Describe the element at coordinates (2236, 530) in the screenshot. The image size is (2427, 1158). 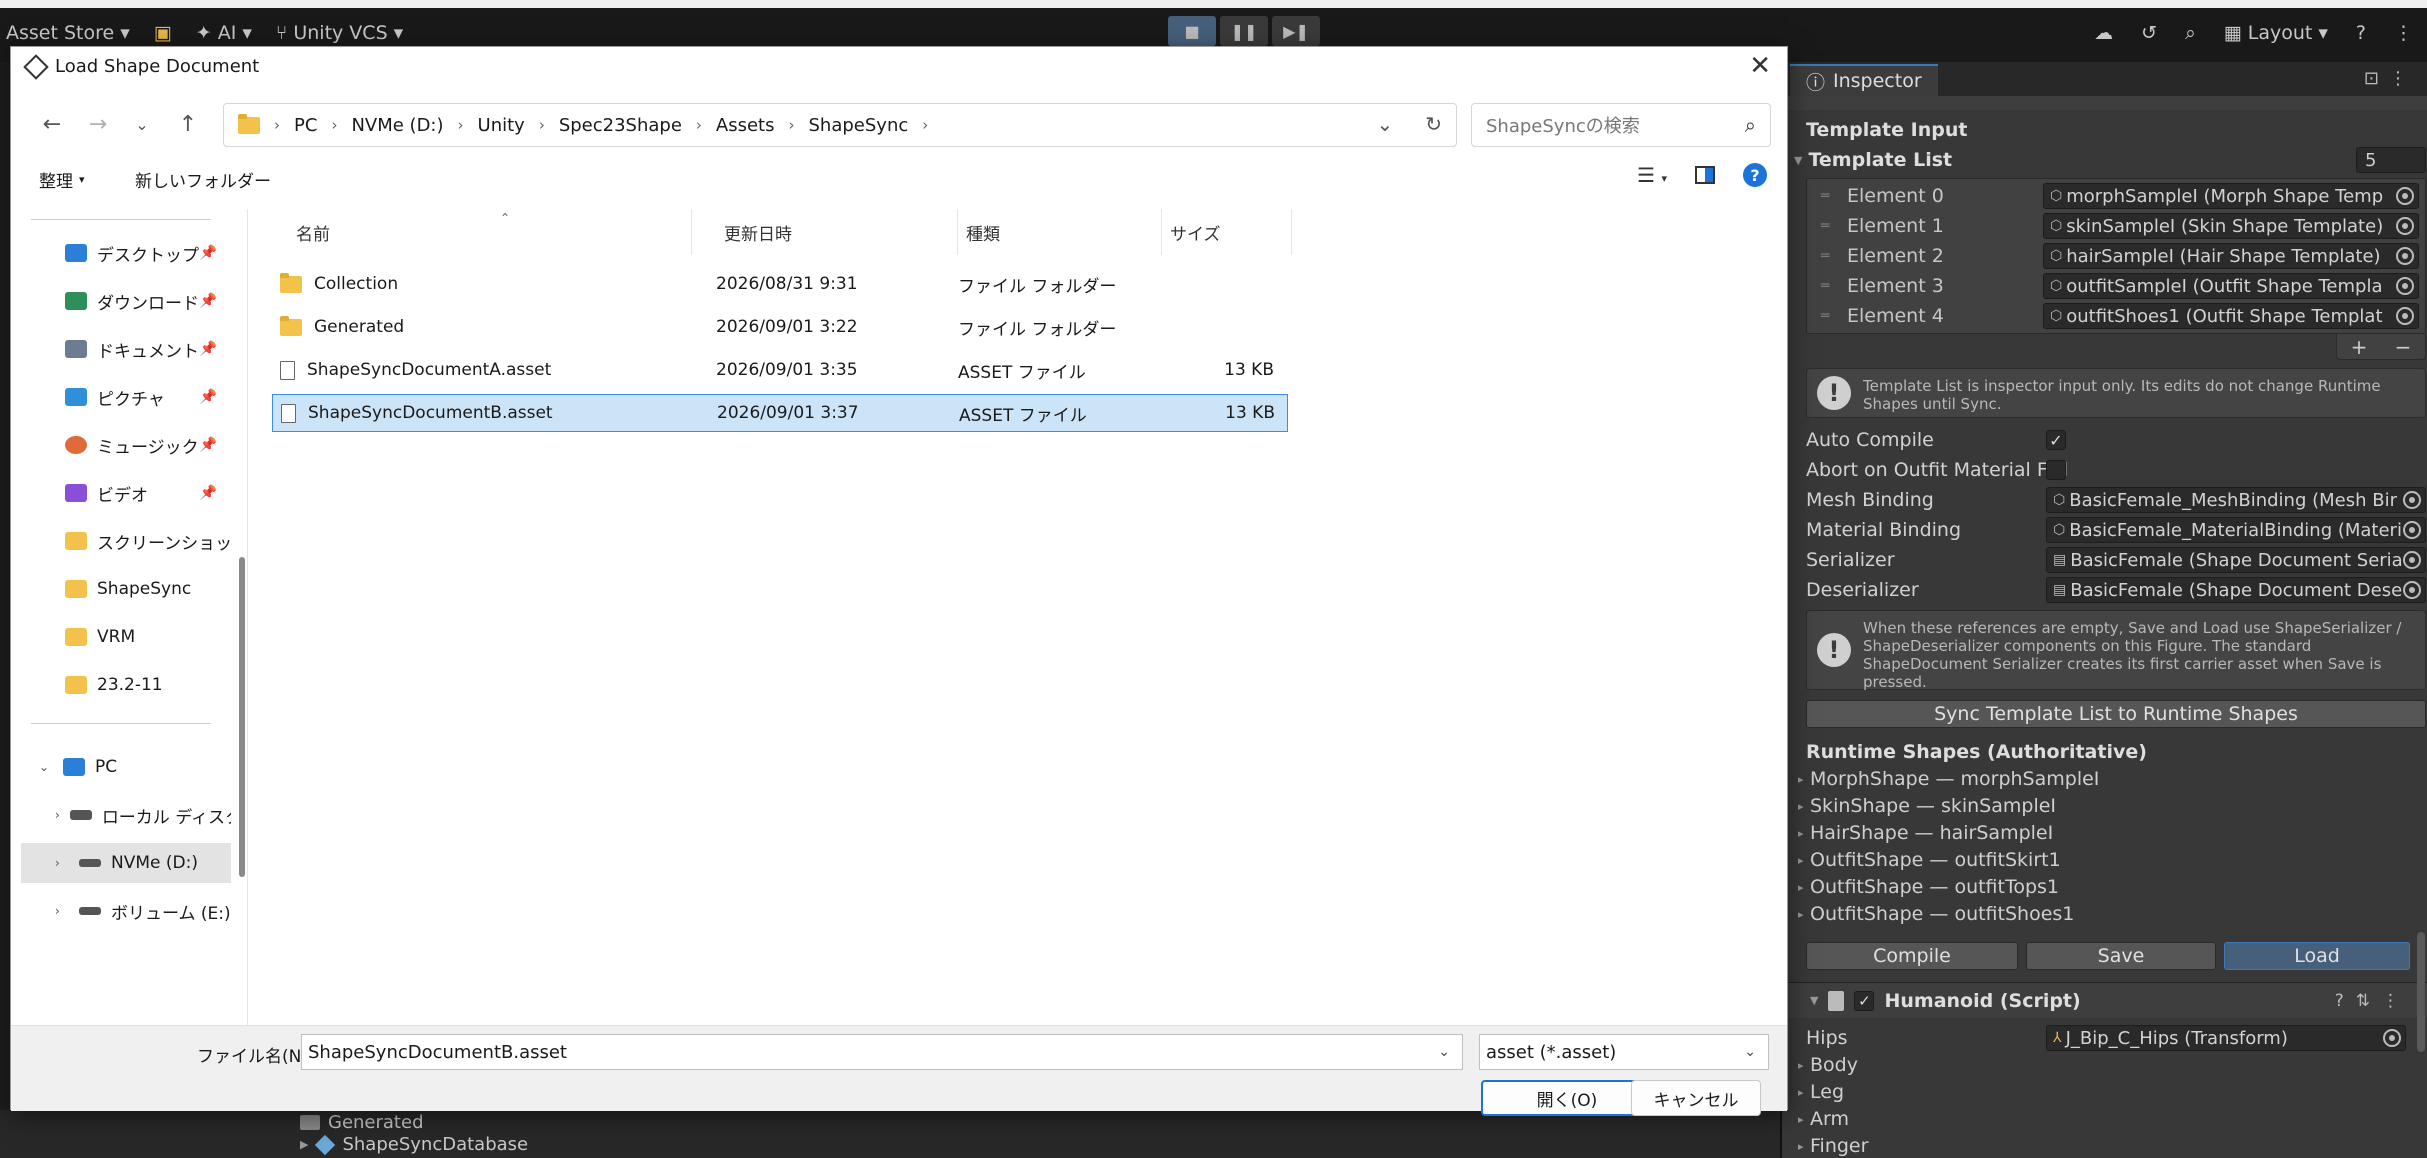
I see `material-binding-field: ⬡ BasicFemale_MaterialBinding (Materi` at that location.